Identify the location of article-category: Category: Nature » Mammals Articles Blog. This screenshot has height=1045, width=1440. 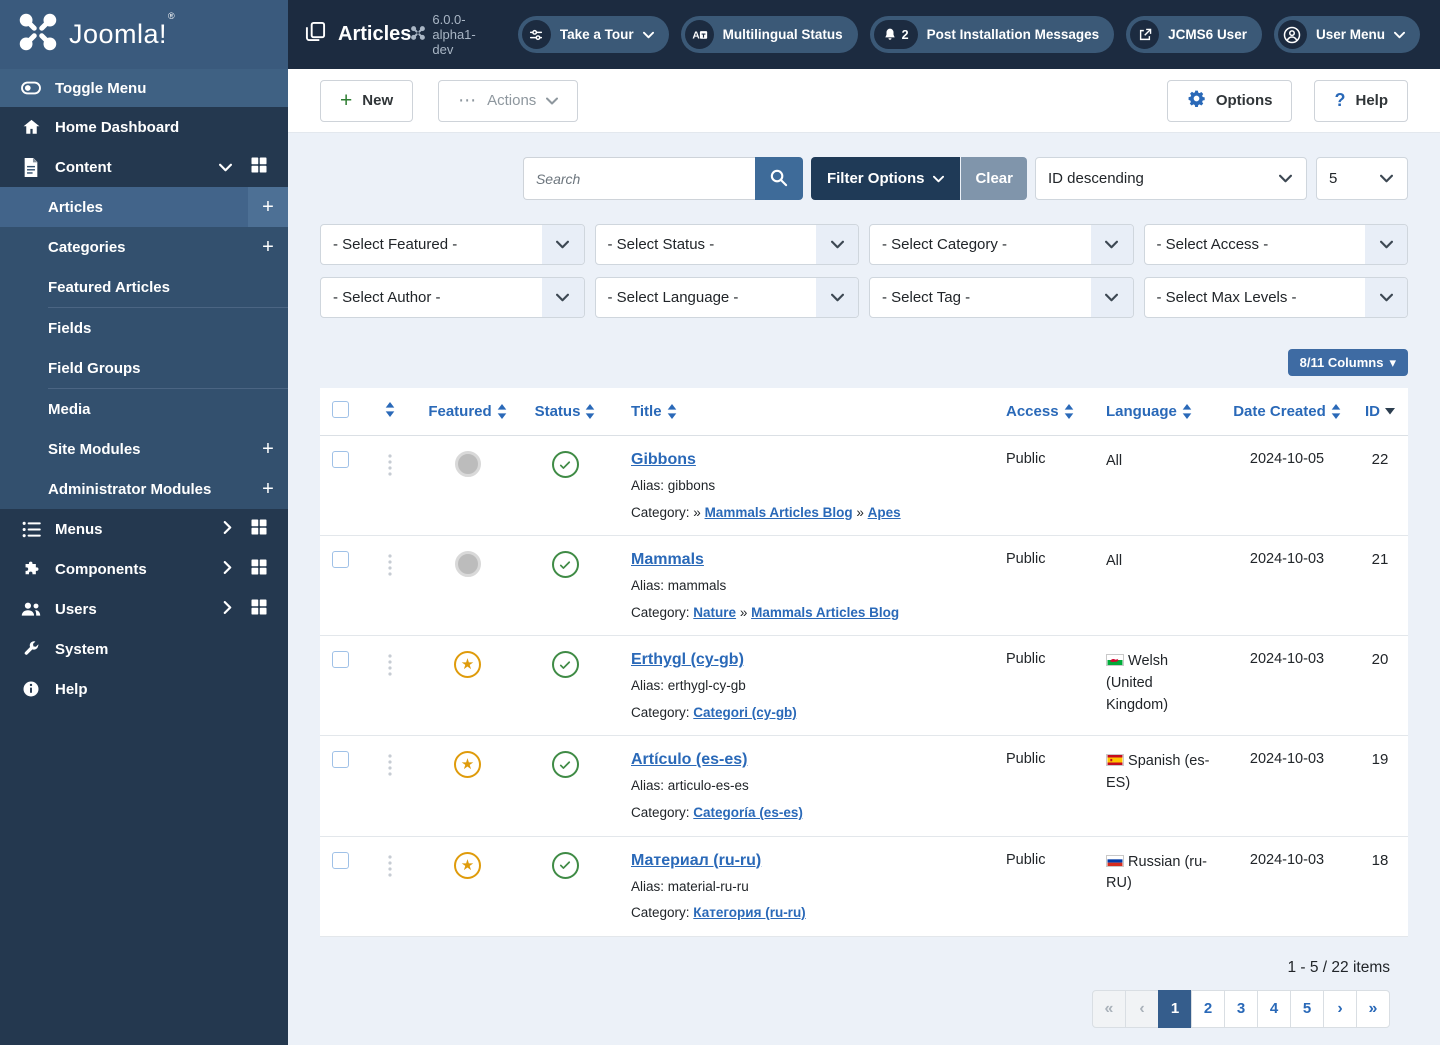
(765, 612).